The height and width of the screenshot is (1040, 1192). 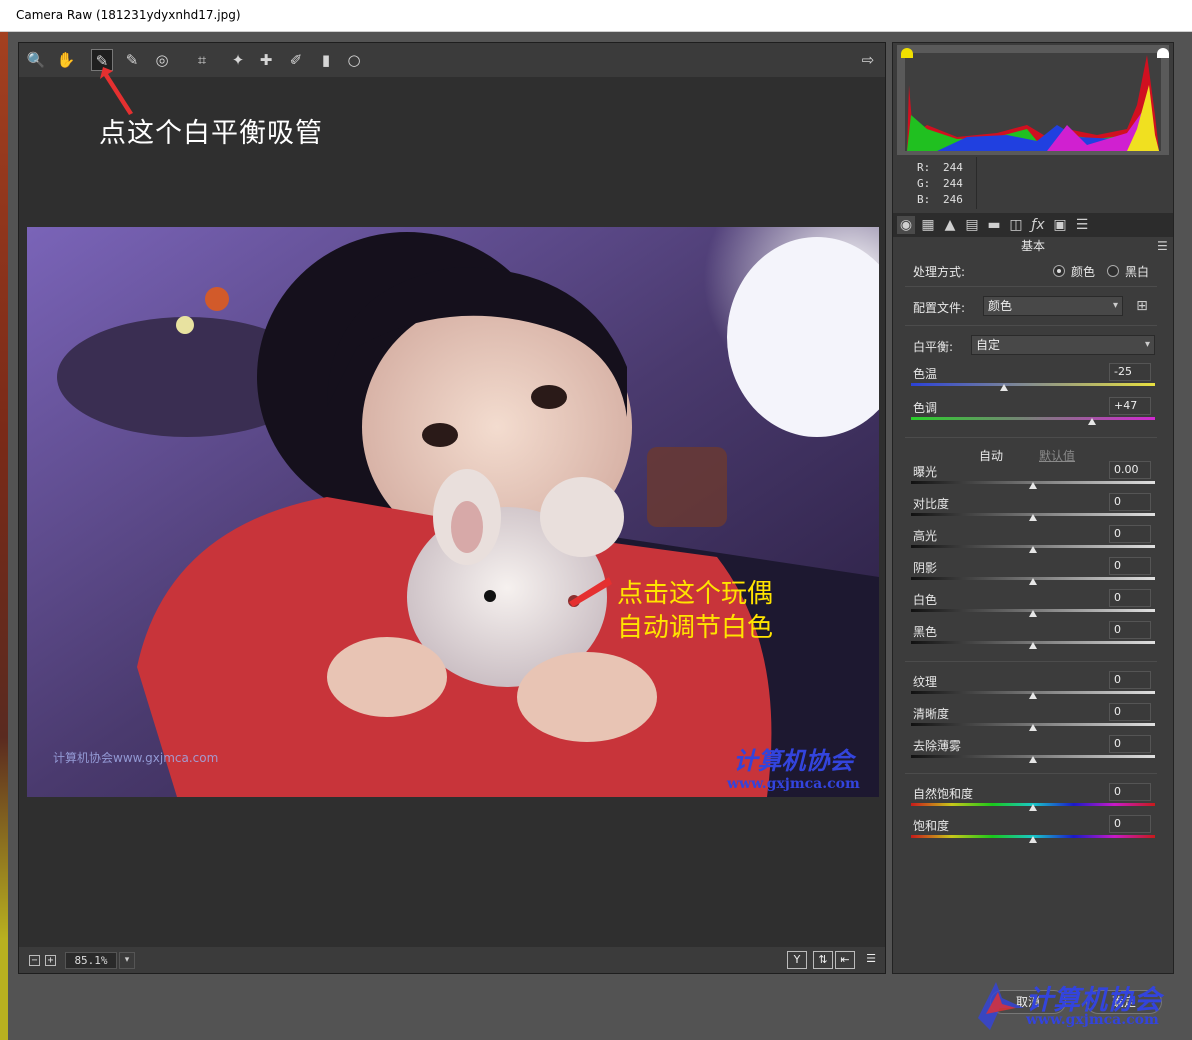 I want to click on zoom-dropdown-button: ▾, so click(x=127, y=960).